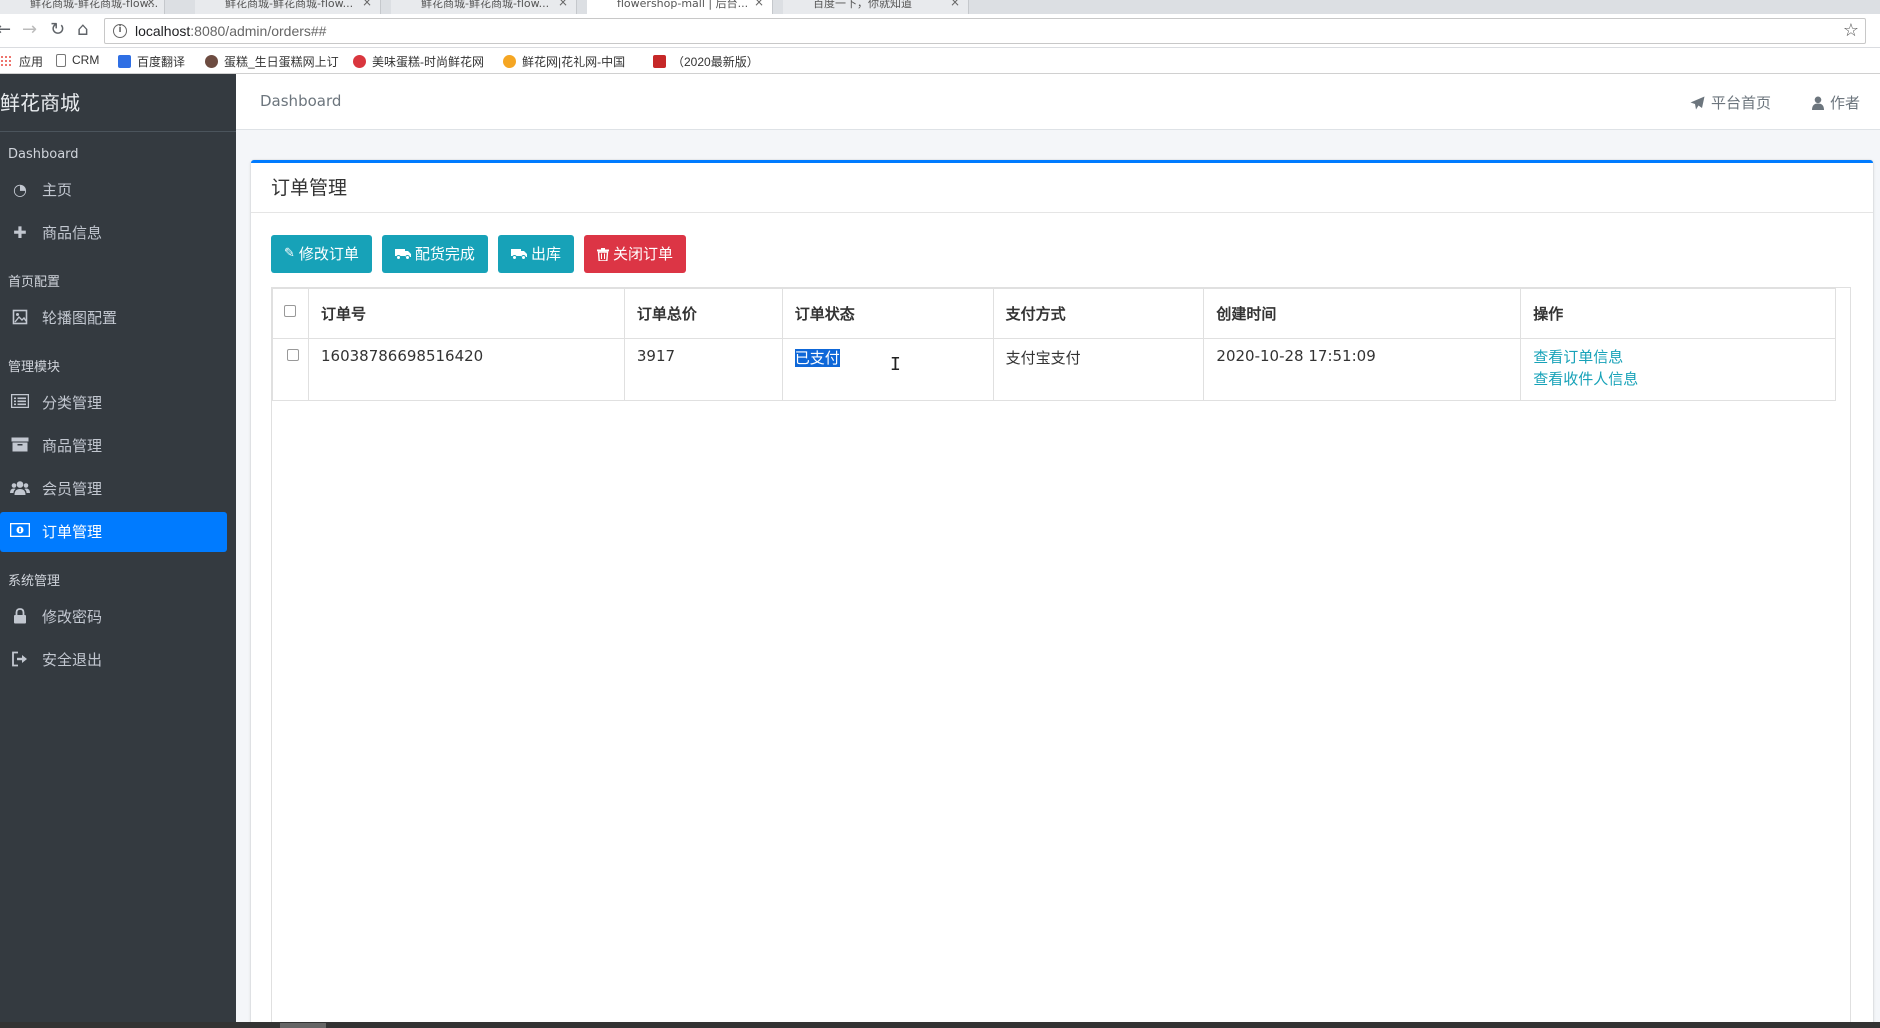  What do you see at coordinates (20, 489) in the screenshot?
I see `users-icon` at bounding box center [20, 489].